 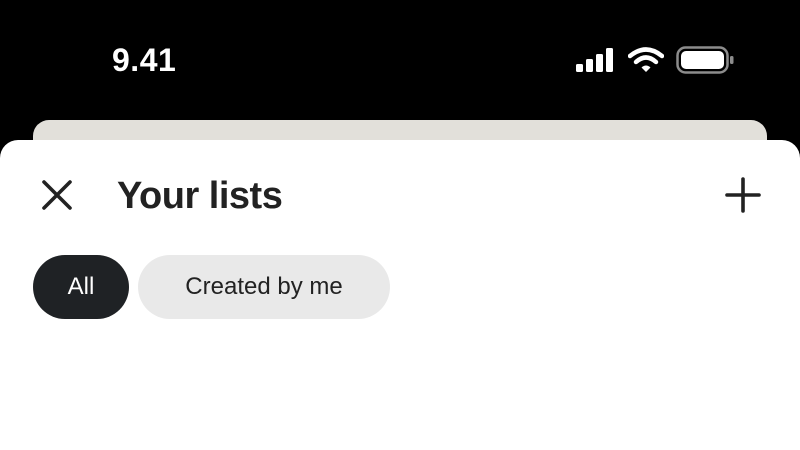 I want to click on close-icon, so click(x=57, y=197).